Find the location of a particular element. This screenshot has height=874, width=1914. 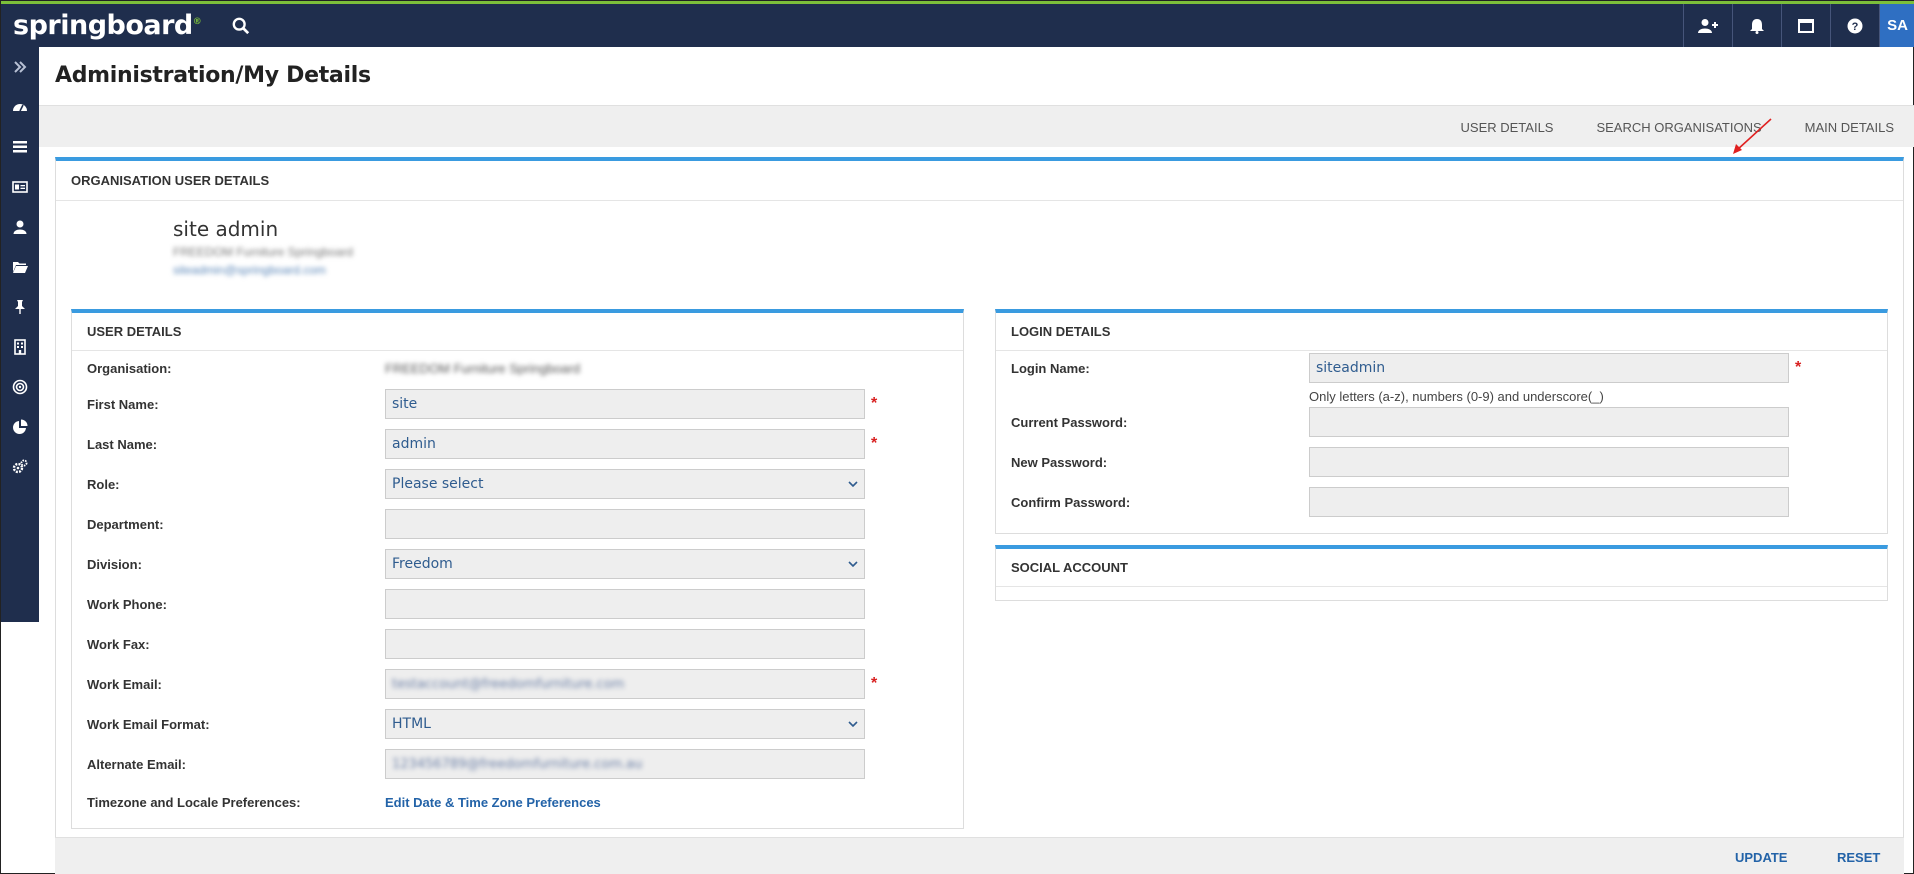

work-email-format-select: HTML is located at coordinates (625, 724).